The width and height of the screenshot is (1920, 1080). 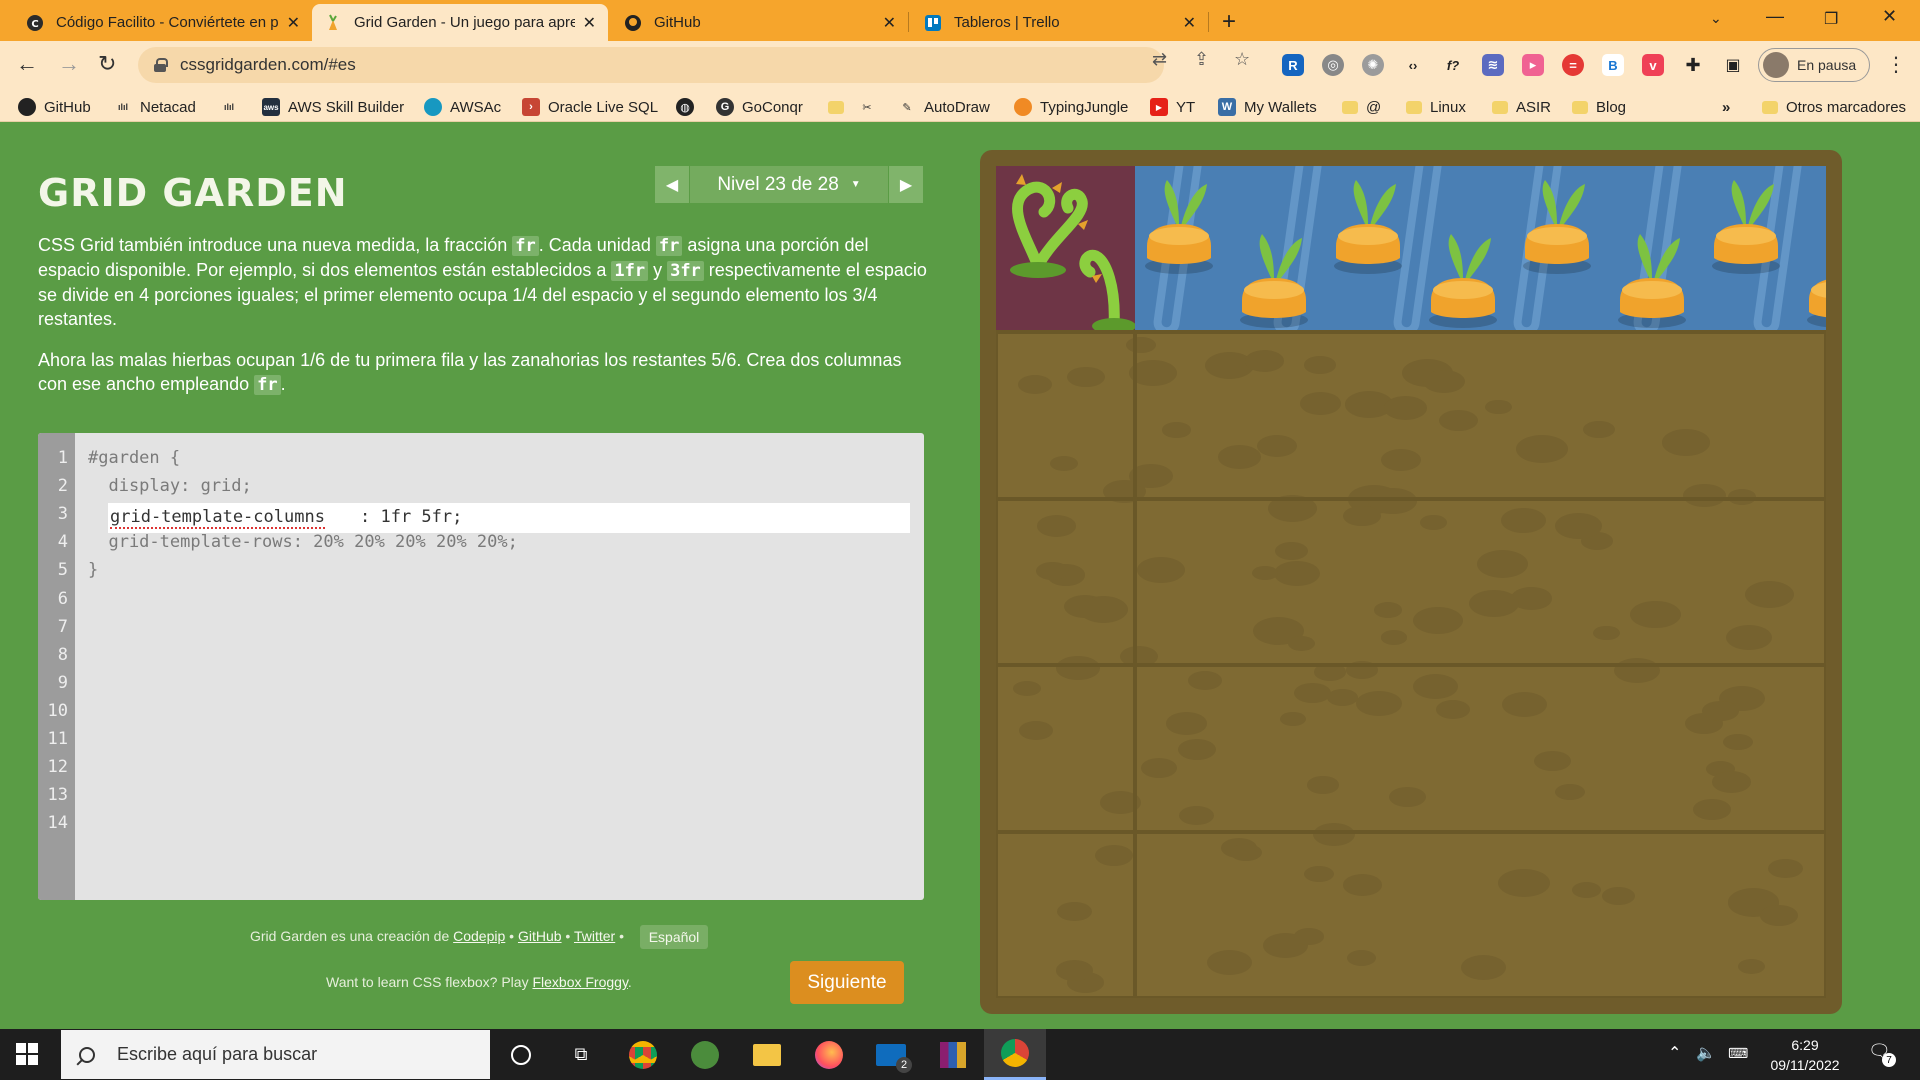 I want to click on extension-icon: =, so click(x=1573, y=65).